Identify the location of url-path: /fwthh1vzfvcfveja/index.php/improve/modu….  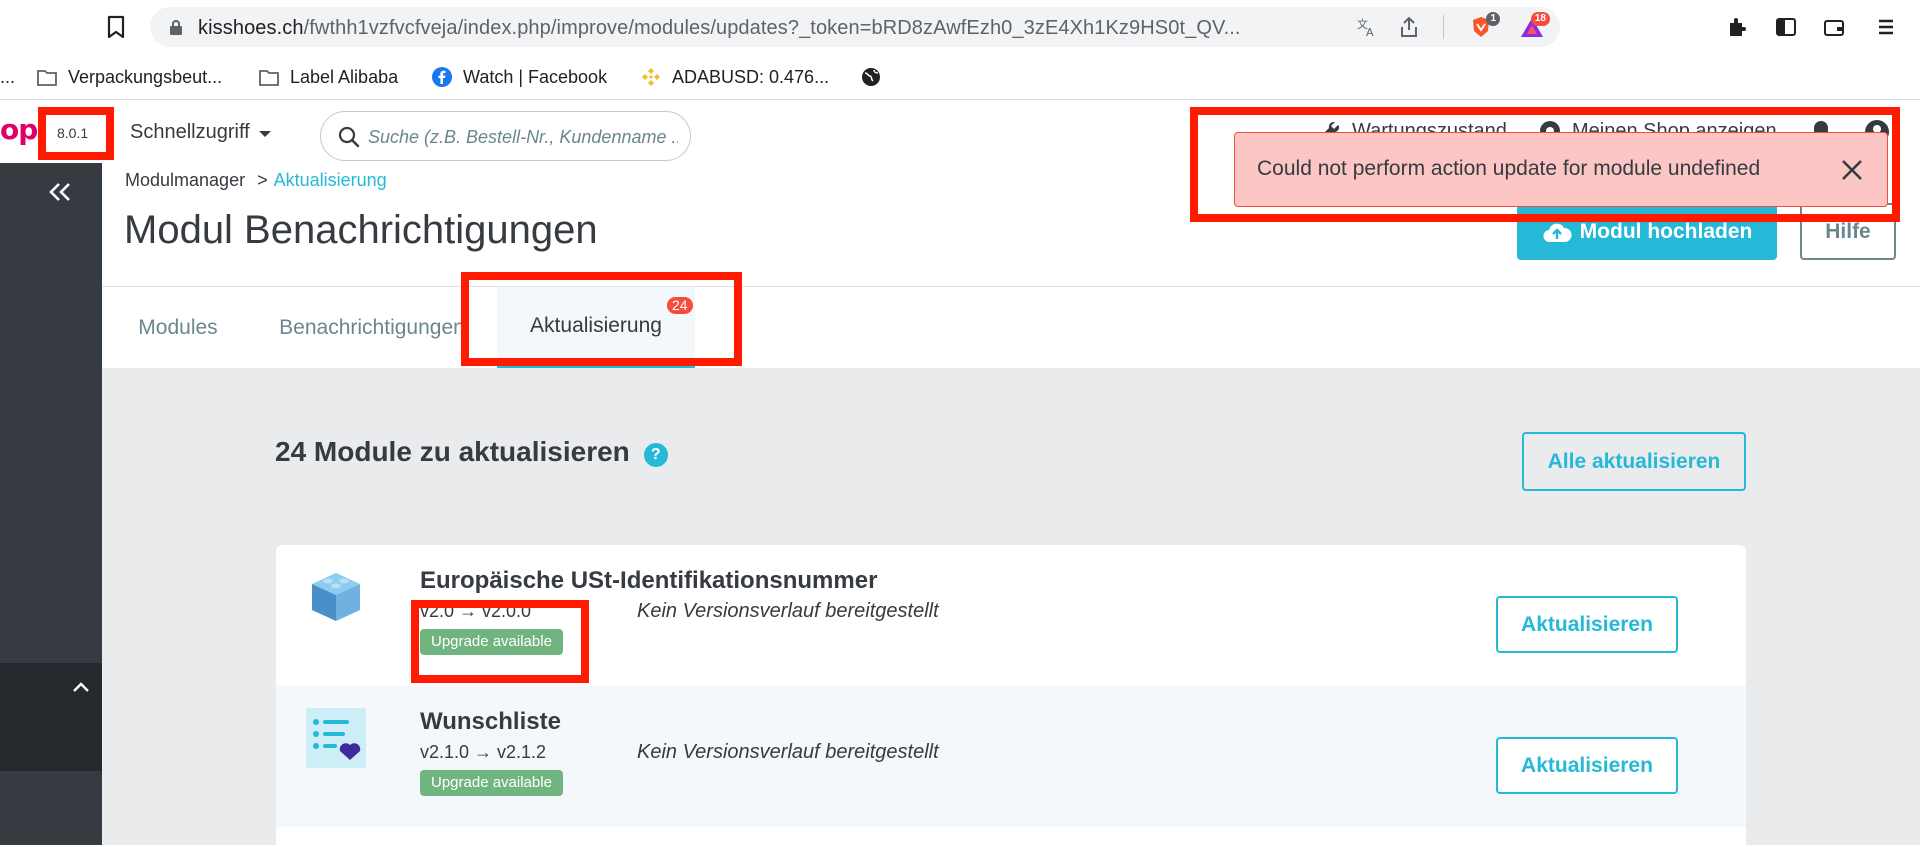
(772, 28).